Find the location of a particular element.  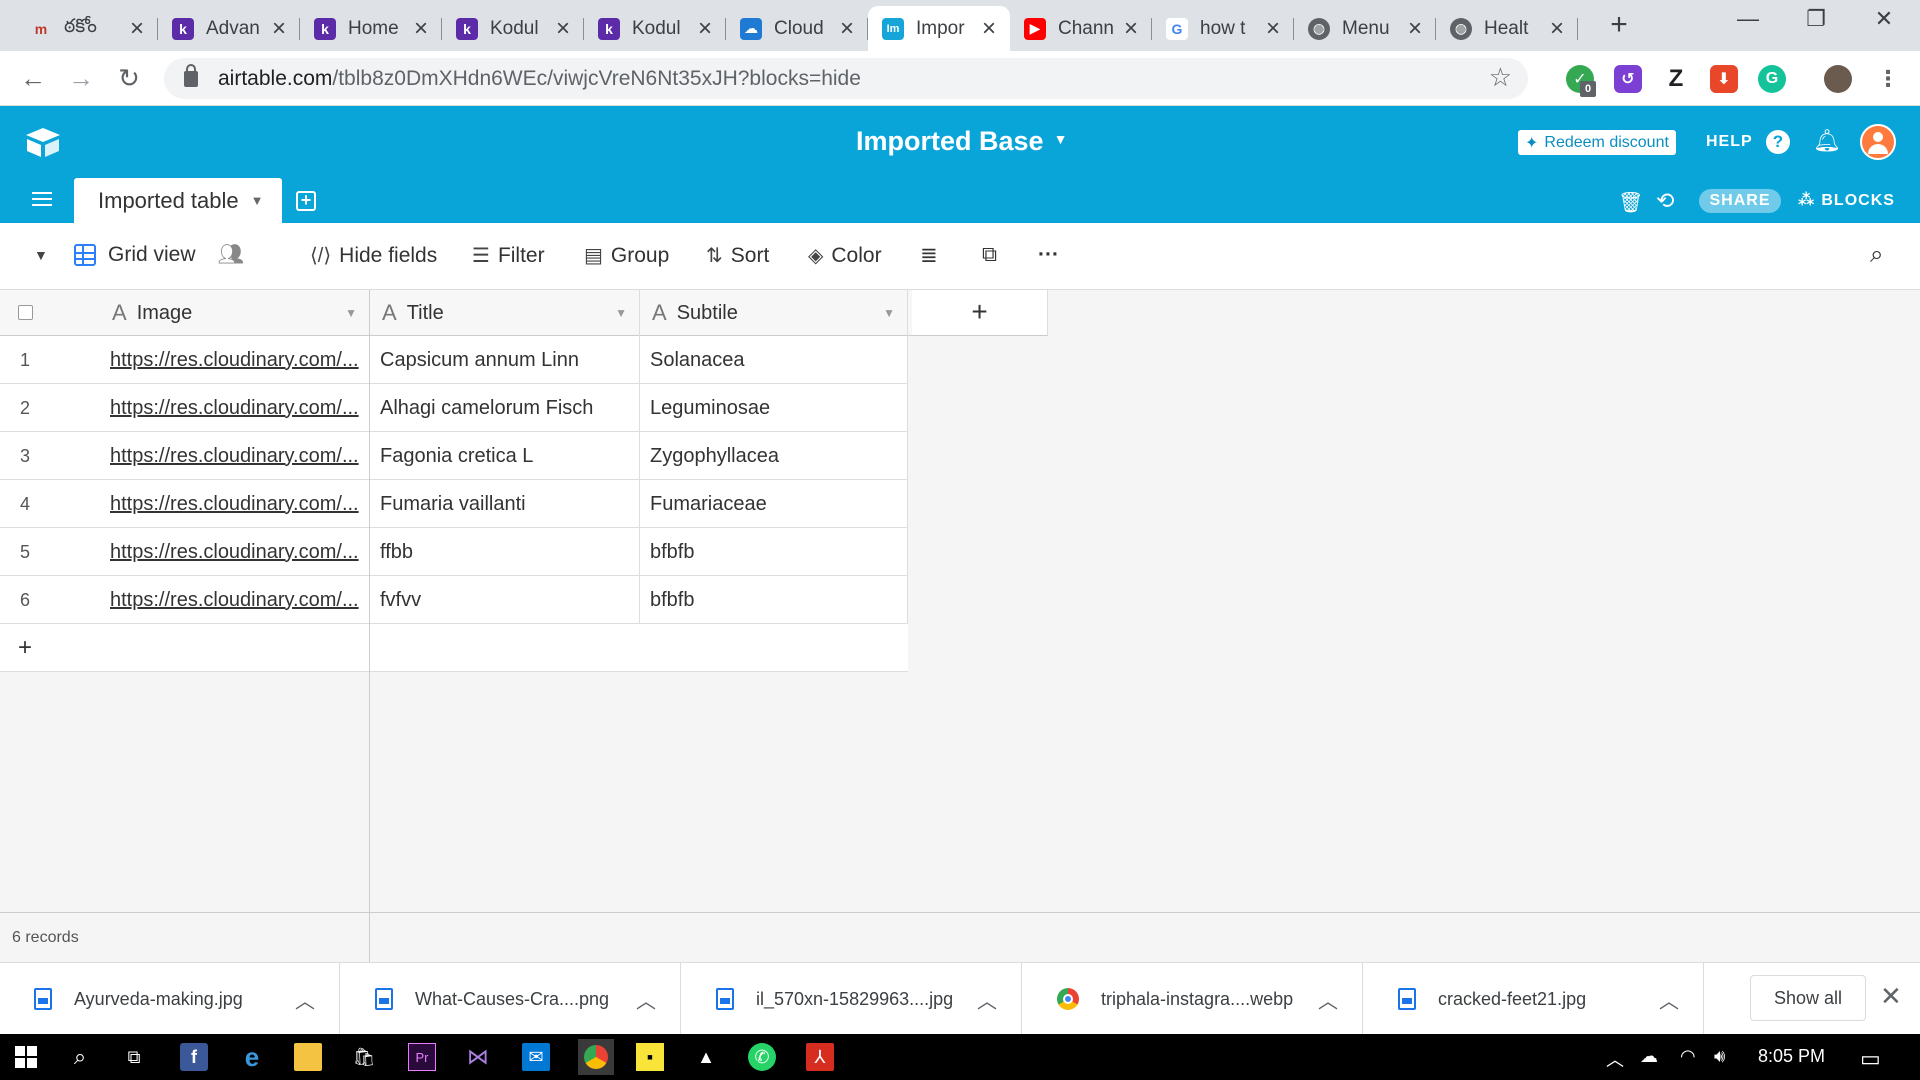

reload-icon: ↻ is located at coordinates (129, 78).